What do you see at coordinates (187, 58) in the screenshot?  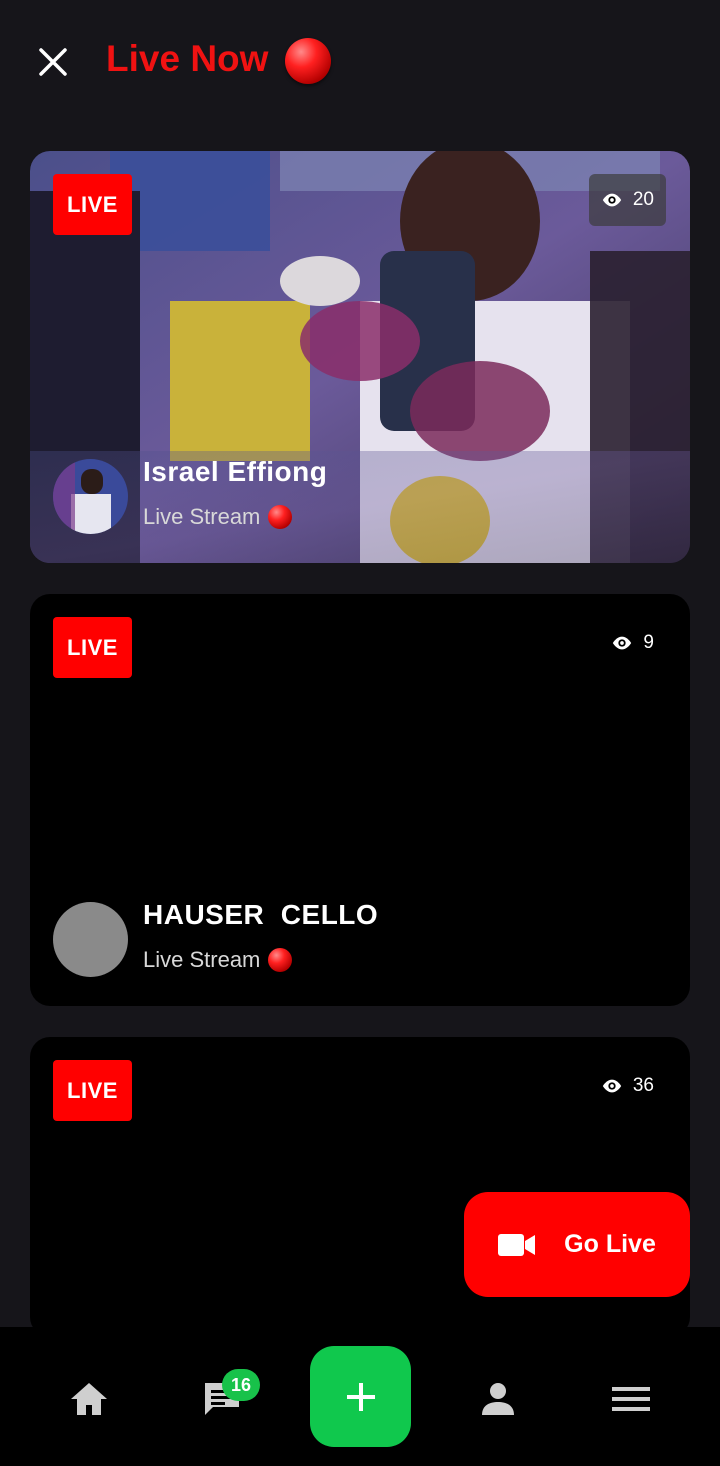 I see `page-title: Live Now` at bounding box center [187, 58].